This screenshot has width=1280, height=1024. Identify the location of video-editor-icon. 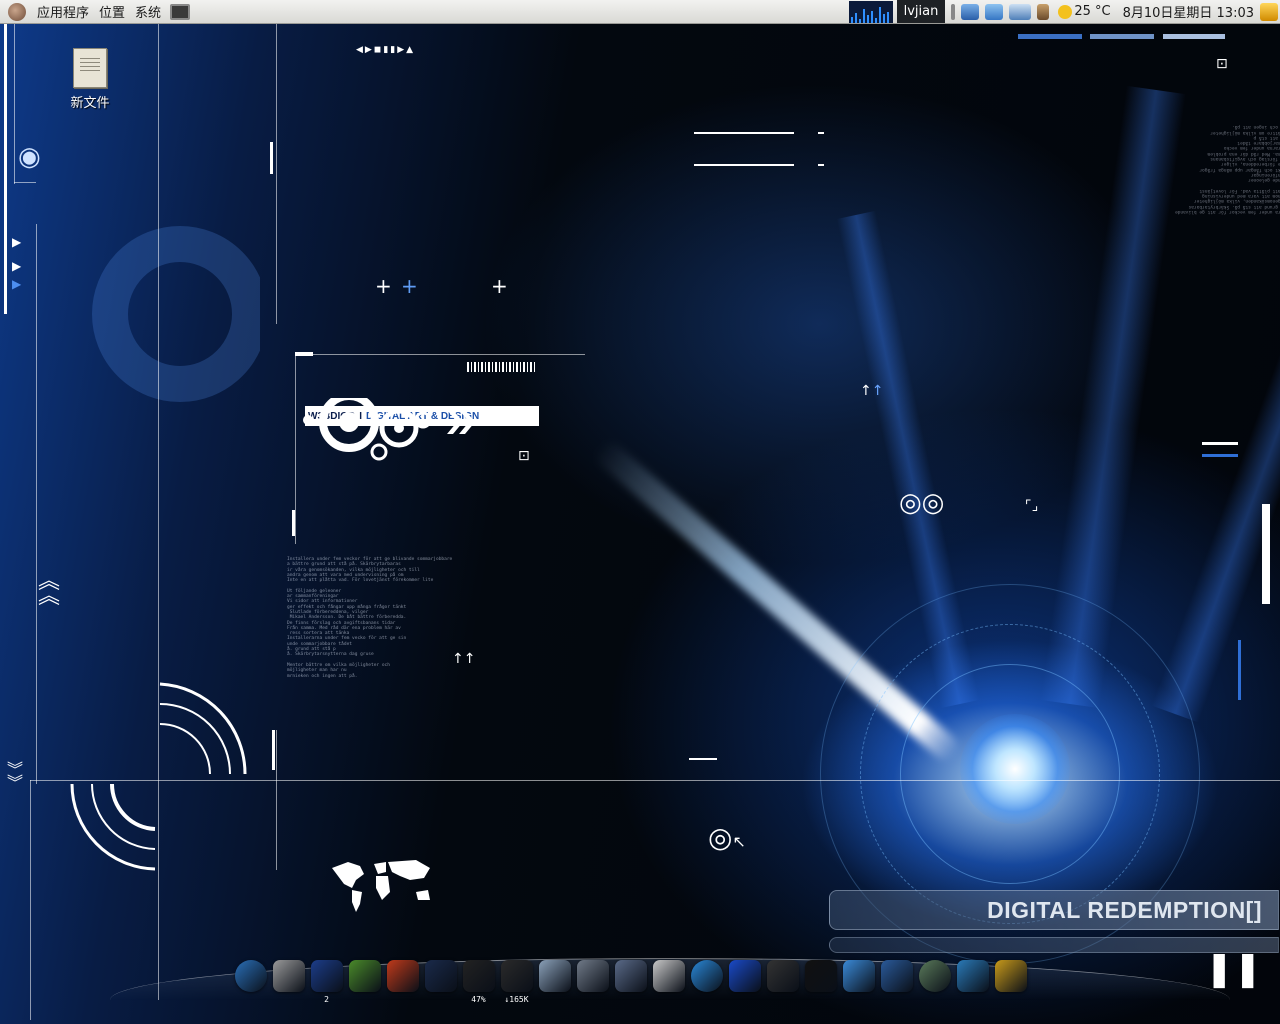
(744, 976).